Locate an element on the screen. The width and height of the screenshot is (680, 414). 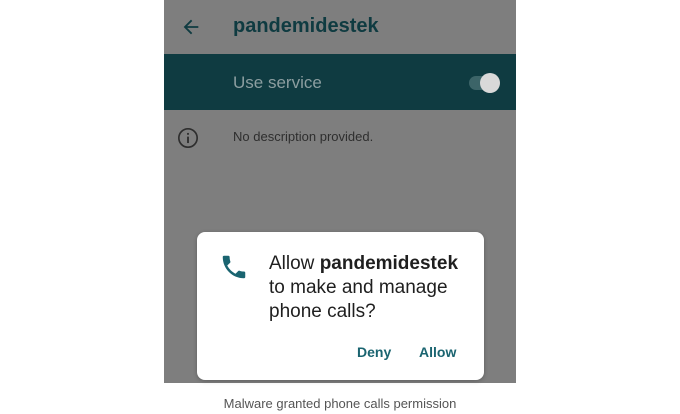
use-service-label: Use service is located at coordinates (277, 82).